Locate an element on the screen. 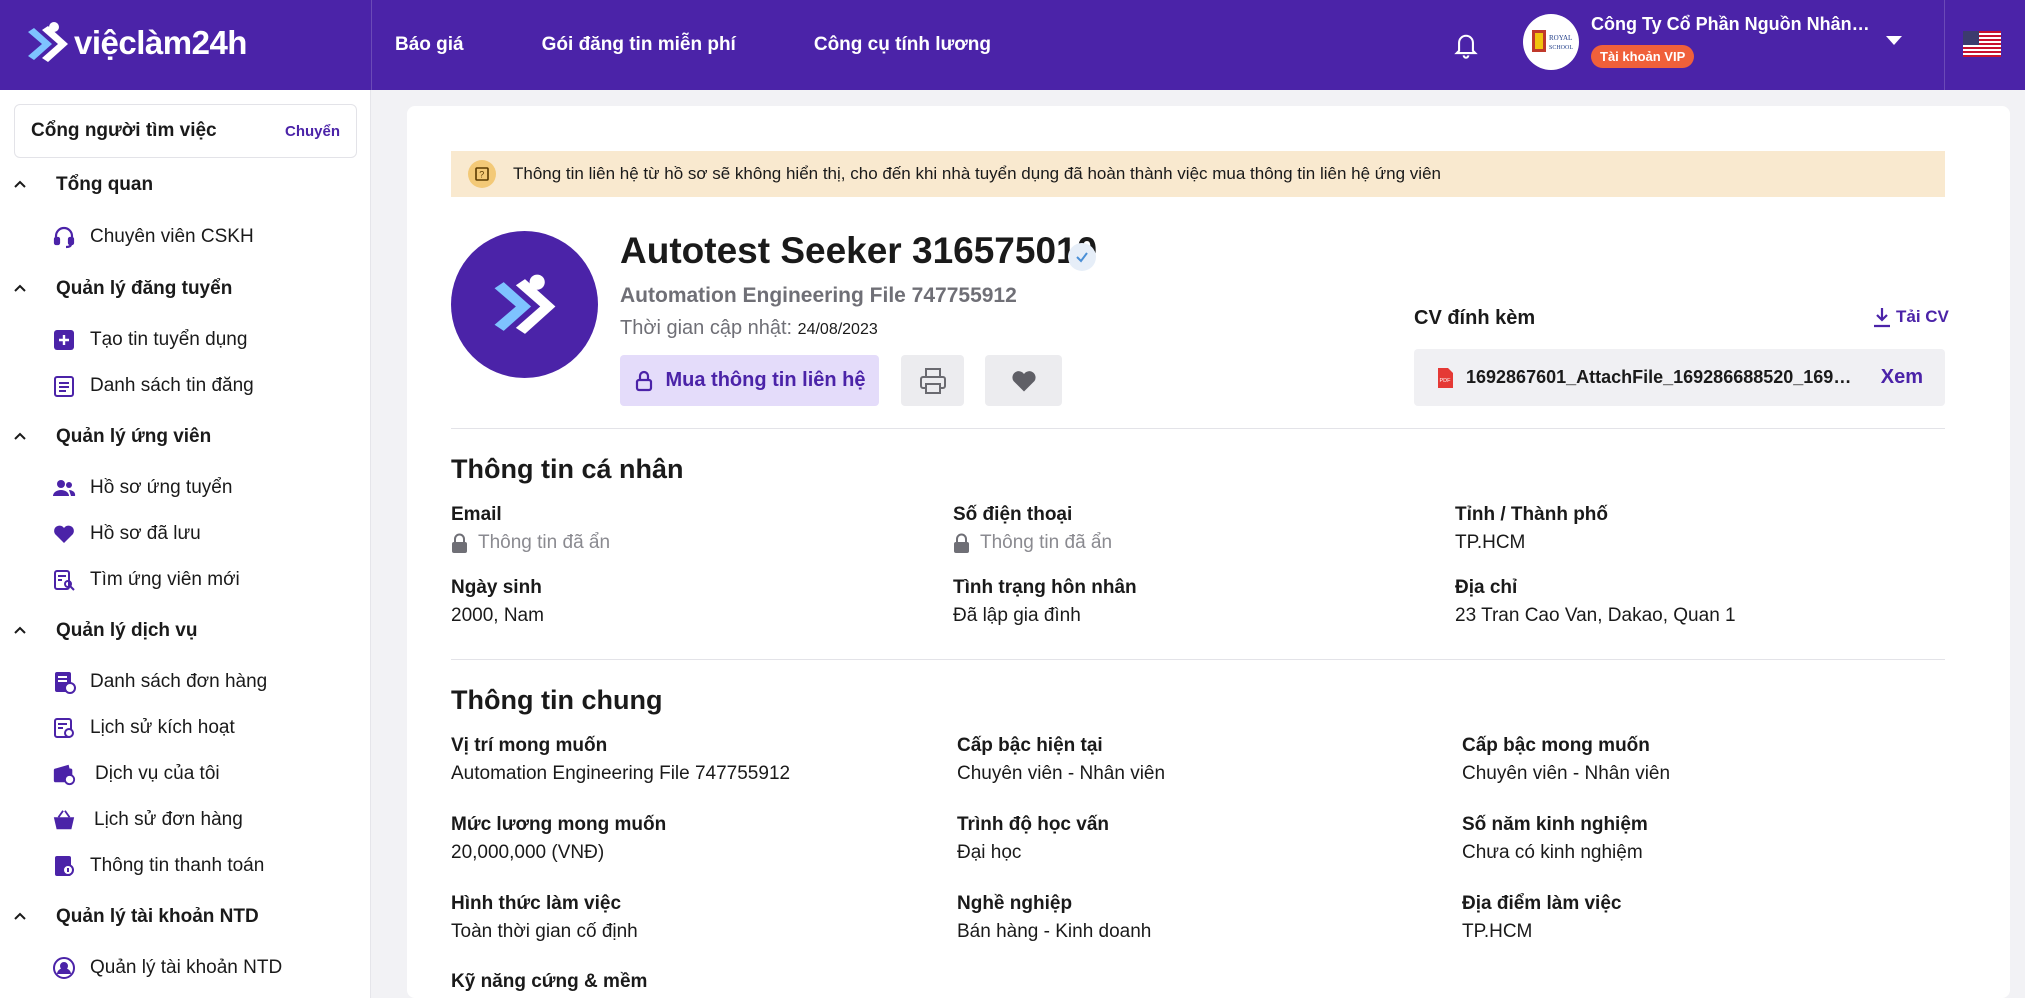  sidebar-item-activation-history: Lịch sử kích hoạt is located at coordinates (143, 728).